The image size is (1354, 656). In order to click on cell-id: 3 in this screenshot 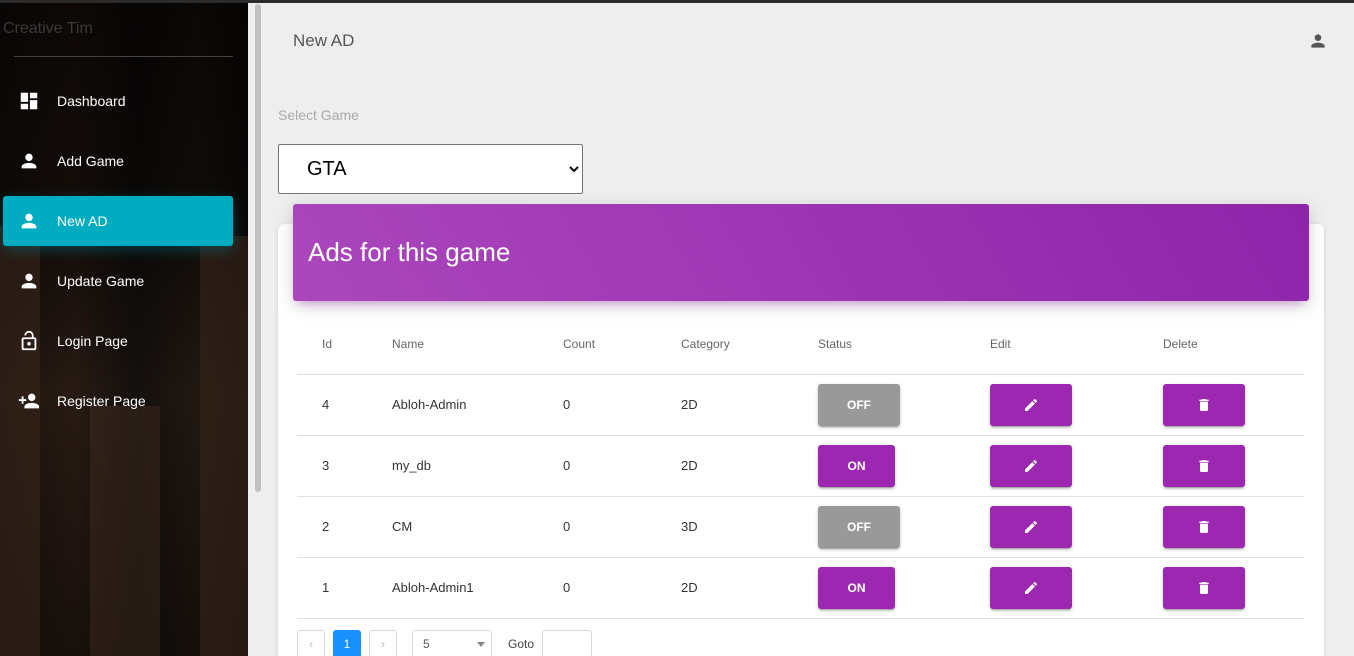, I will do `click(344, 466)`.